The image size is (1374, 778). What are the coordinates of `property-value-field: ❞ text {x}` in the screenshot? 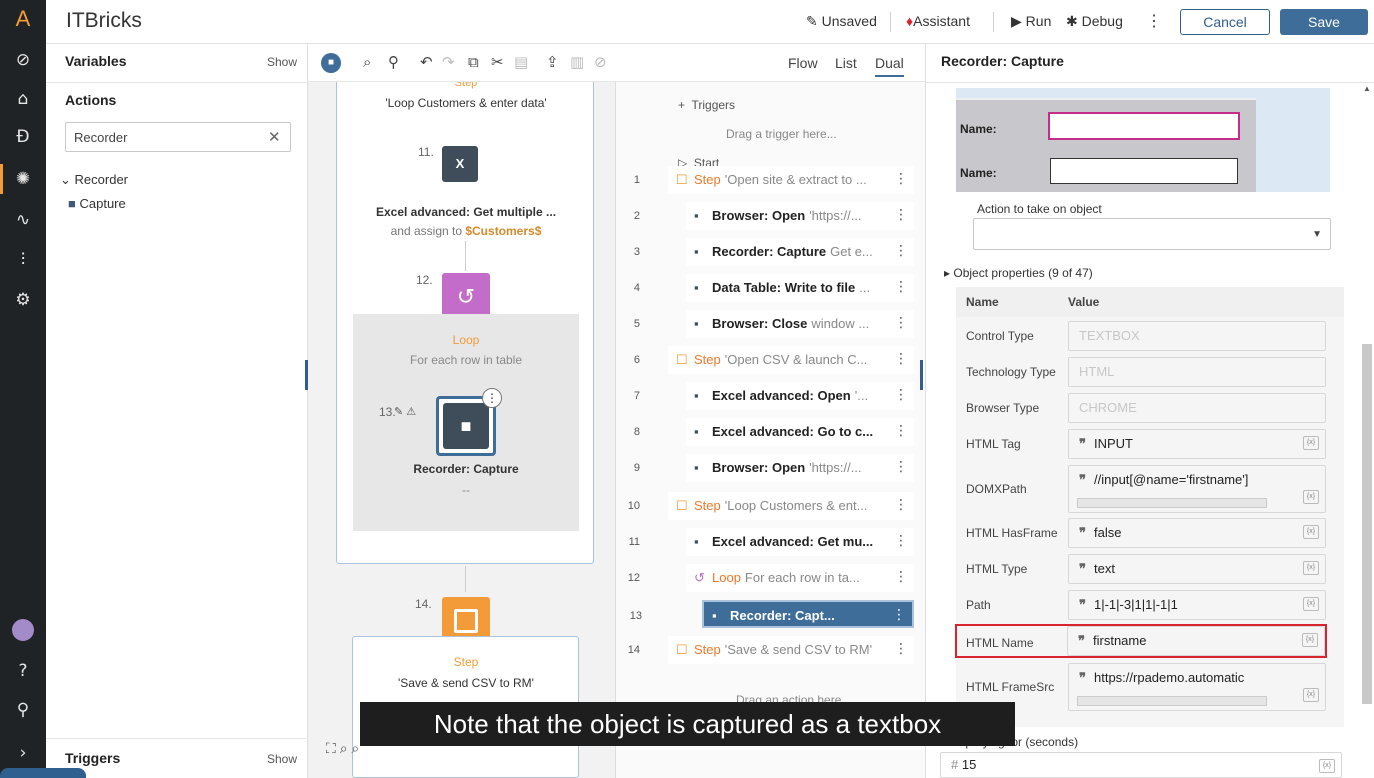 It's located at (1197, 569).